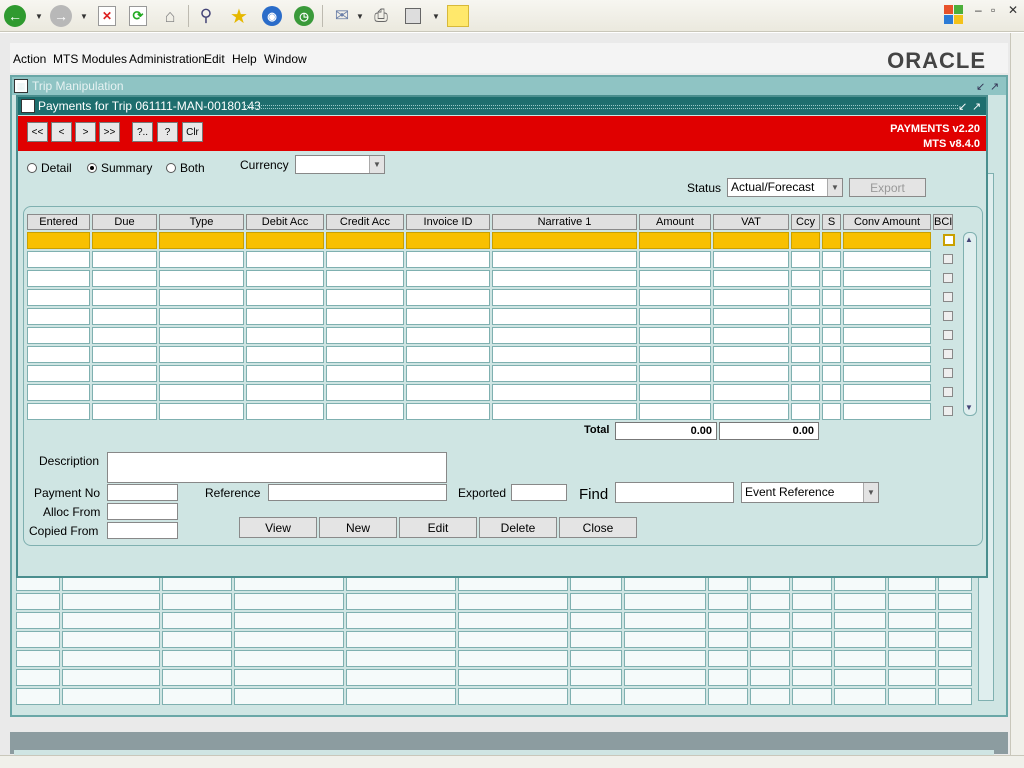  Describe the element at coordinates (360, 16) in the screenshot. I see `mail-dropdown-icon: ▼` at that location.